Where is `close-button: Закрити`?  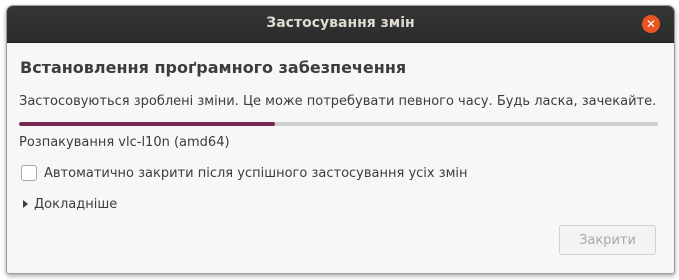
close-button: Закрити is located at coordinates (607, 240).